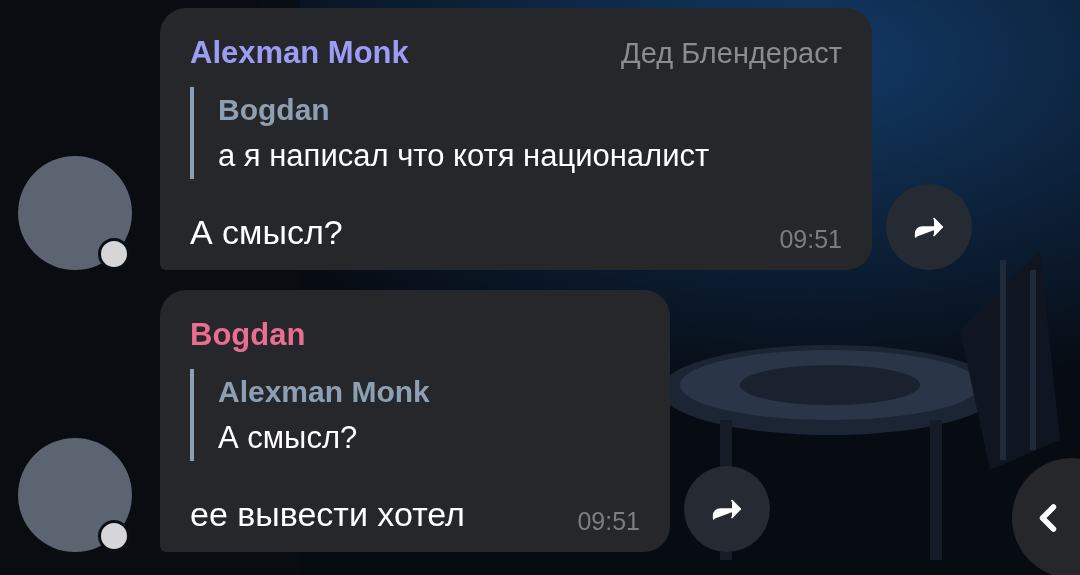 This screenshot has width=1080, height=575. I want to click on author-name: Bogdan, so click(248, 335).